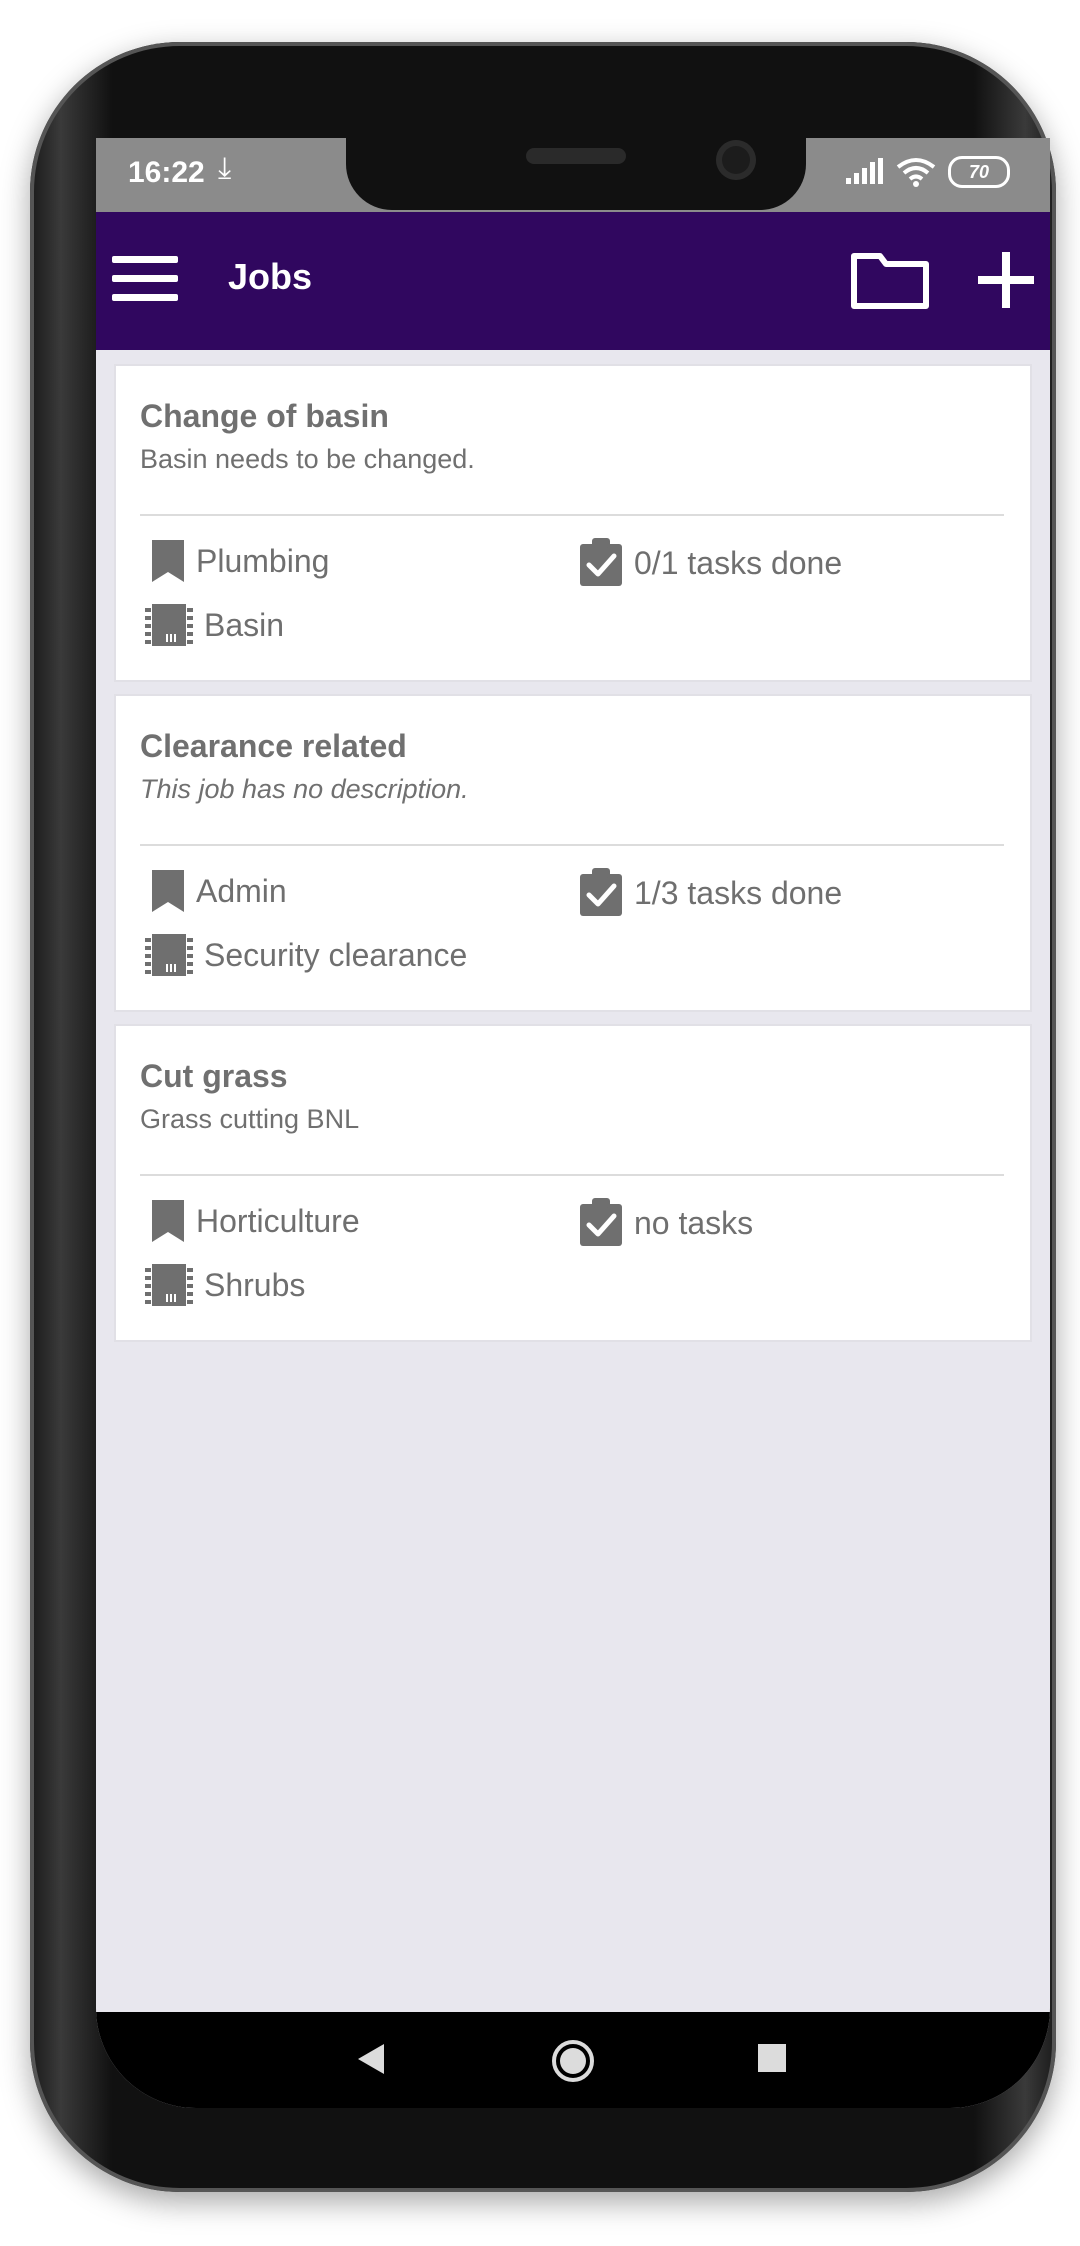  I want to click on asset-label: Shrubs, so click(255, 1284).